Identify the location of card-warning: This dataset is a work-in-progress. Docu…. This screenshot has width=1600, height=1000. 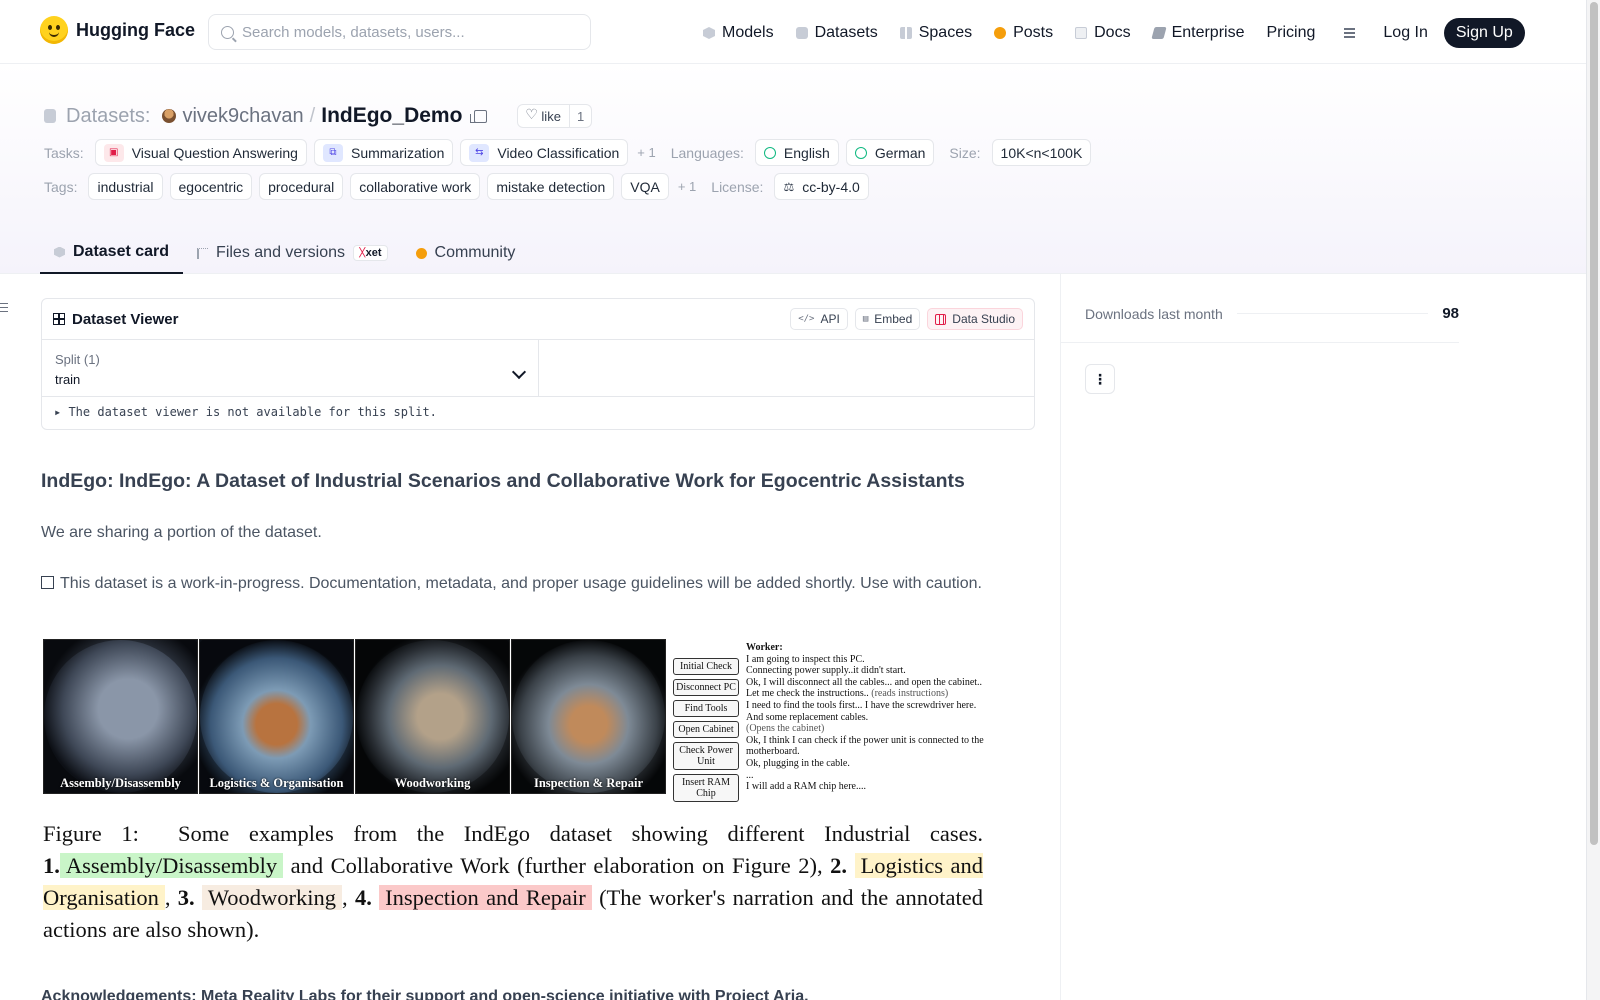
(511, 584).